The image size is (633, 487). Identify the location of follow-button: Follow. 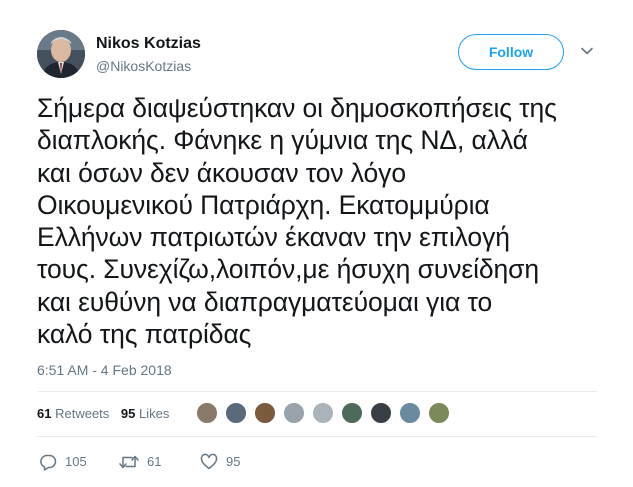
(511, 52).